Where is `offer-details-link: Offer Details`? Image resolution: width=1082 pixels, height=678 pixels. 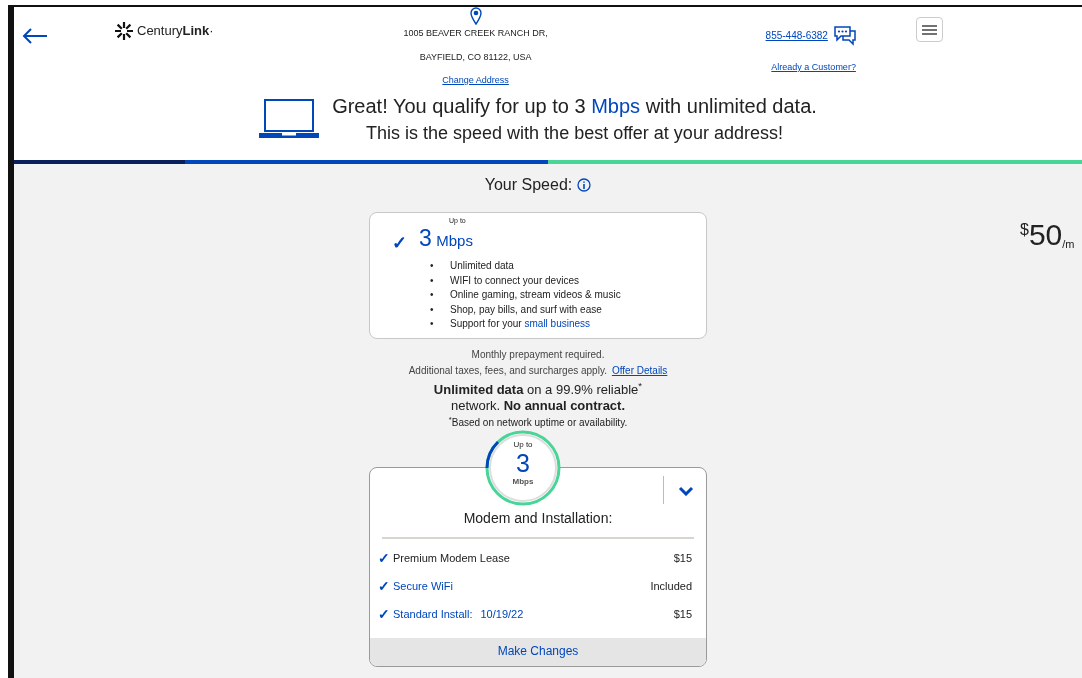
offer-details-link: Offer Details is located at coordinates (639, 370).